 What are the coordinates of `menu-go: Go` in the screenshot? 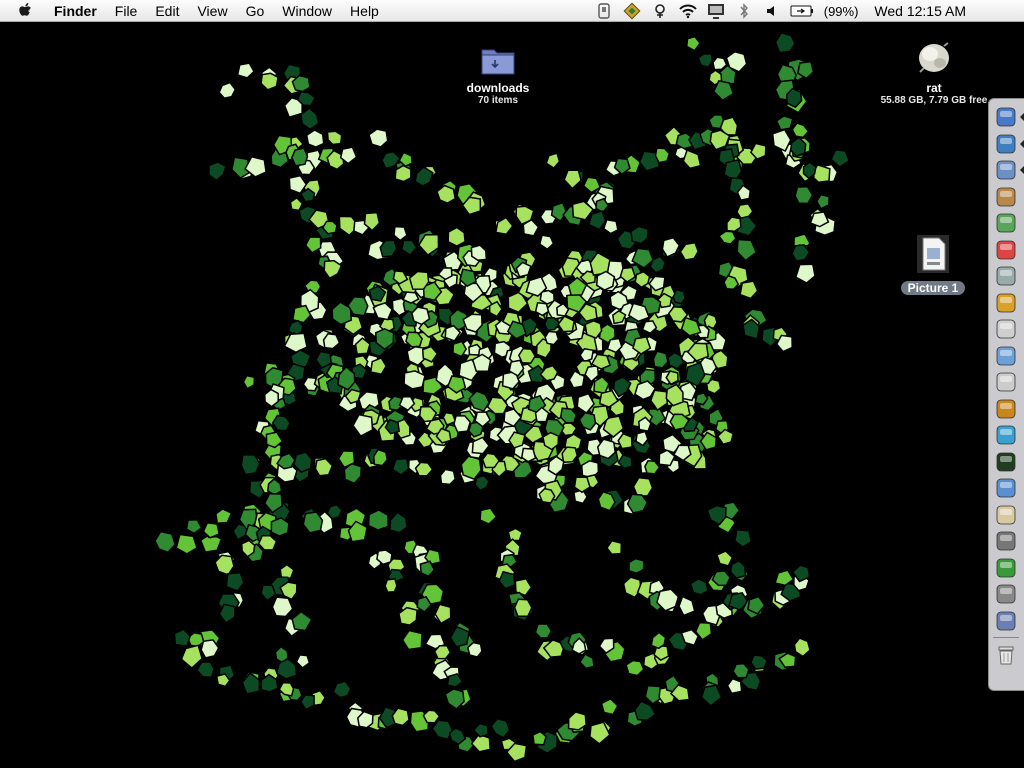 It's located at (255, 11).